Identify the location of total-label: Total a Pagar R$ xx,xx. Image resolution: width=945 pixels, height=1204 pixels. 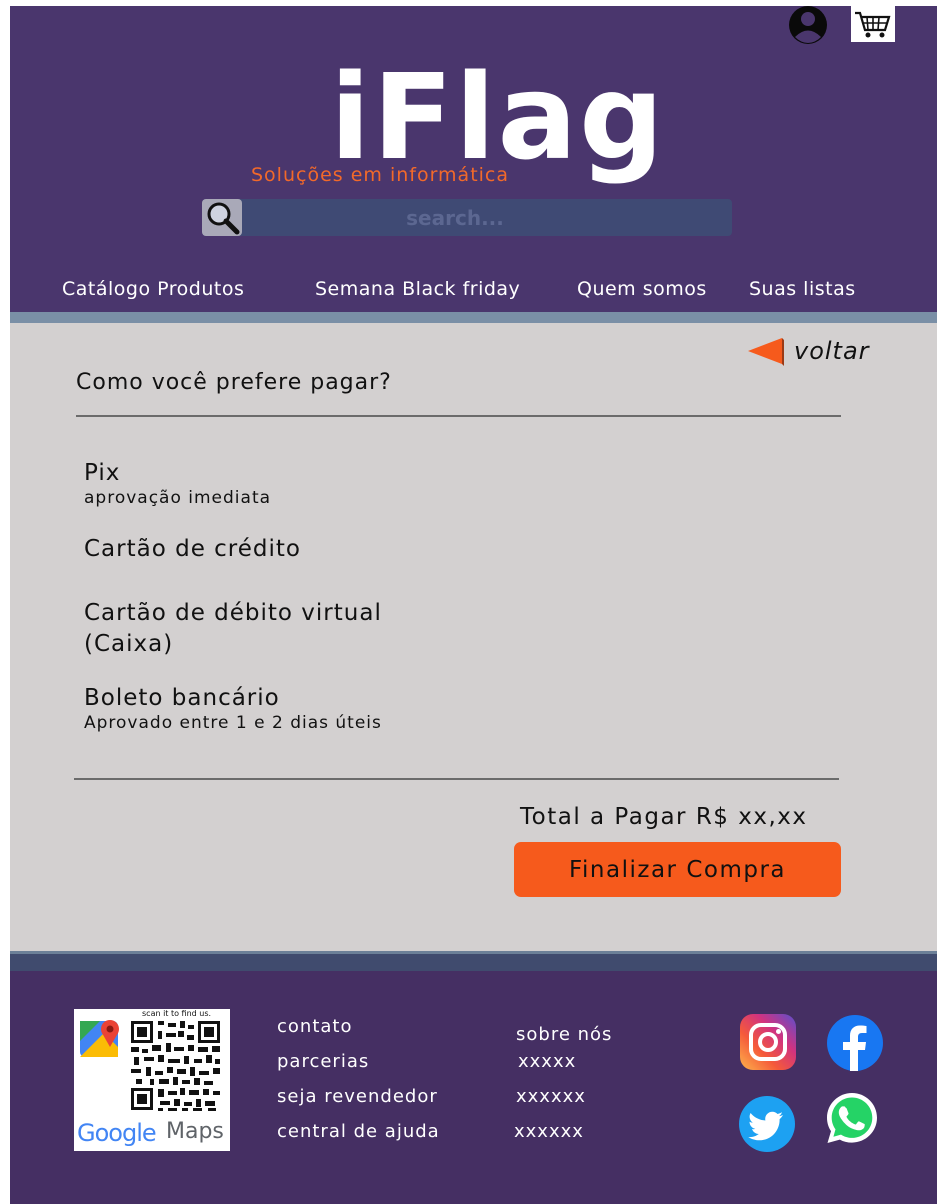
(664, 817).